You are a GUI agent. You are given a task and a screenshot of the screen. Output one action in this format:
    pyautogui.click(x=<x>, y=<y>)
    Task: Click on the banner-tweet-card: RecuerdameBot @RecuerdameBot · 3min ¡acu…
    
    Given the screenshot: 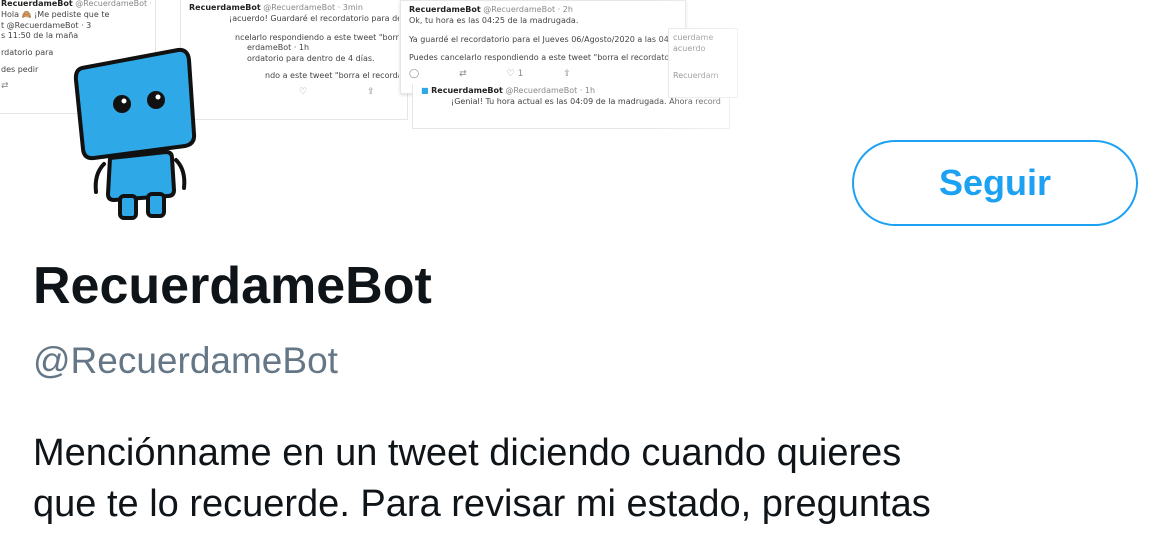 What is the action you would take?
    pyautogui.click(x=294, y=60)
    